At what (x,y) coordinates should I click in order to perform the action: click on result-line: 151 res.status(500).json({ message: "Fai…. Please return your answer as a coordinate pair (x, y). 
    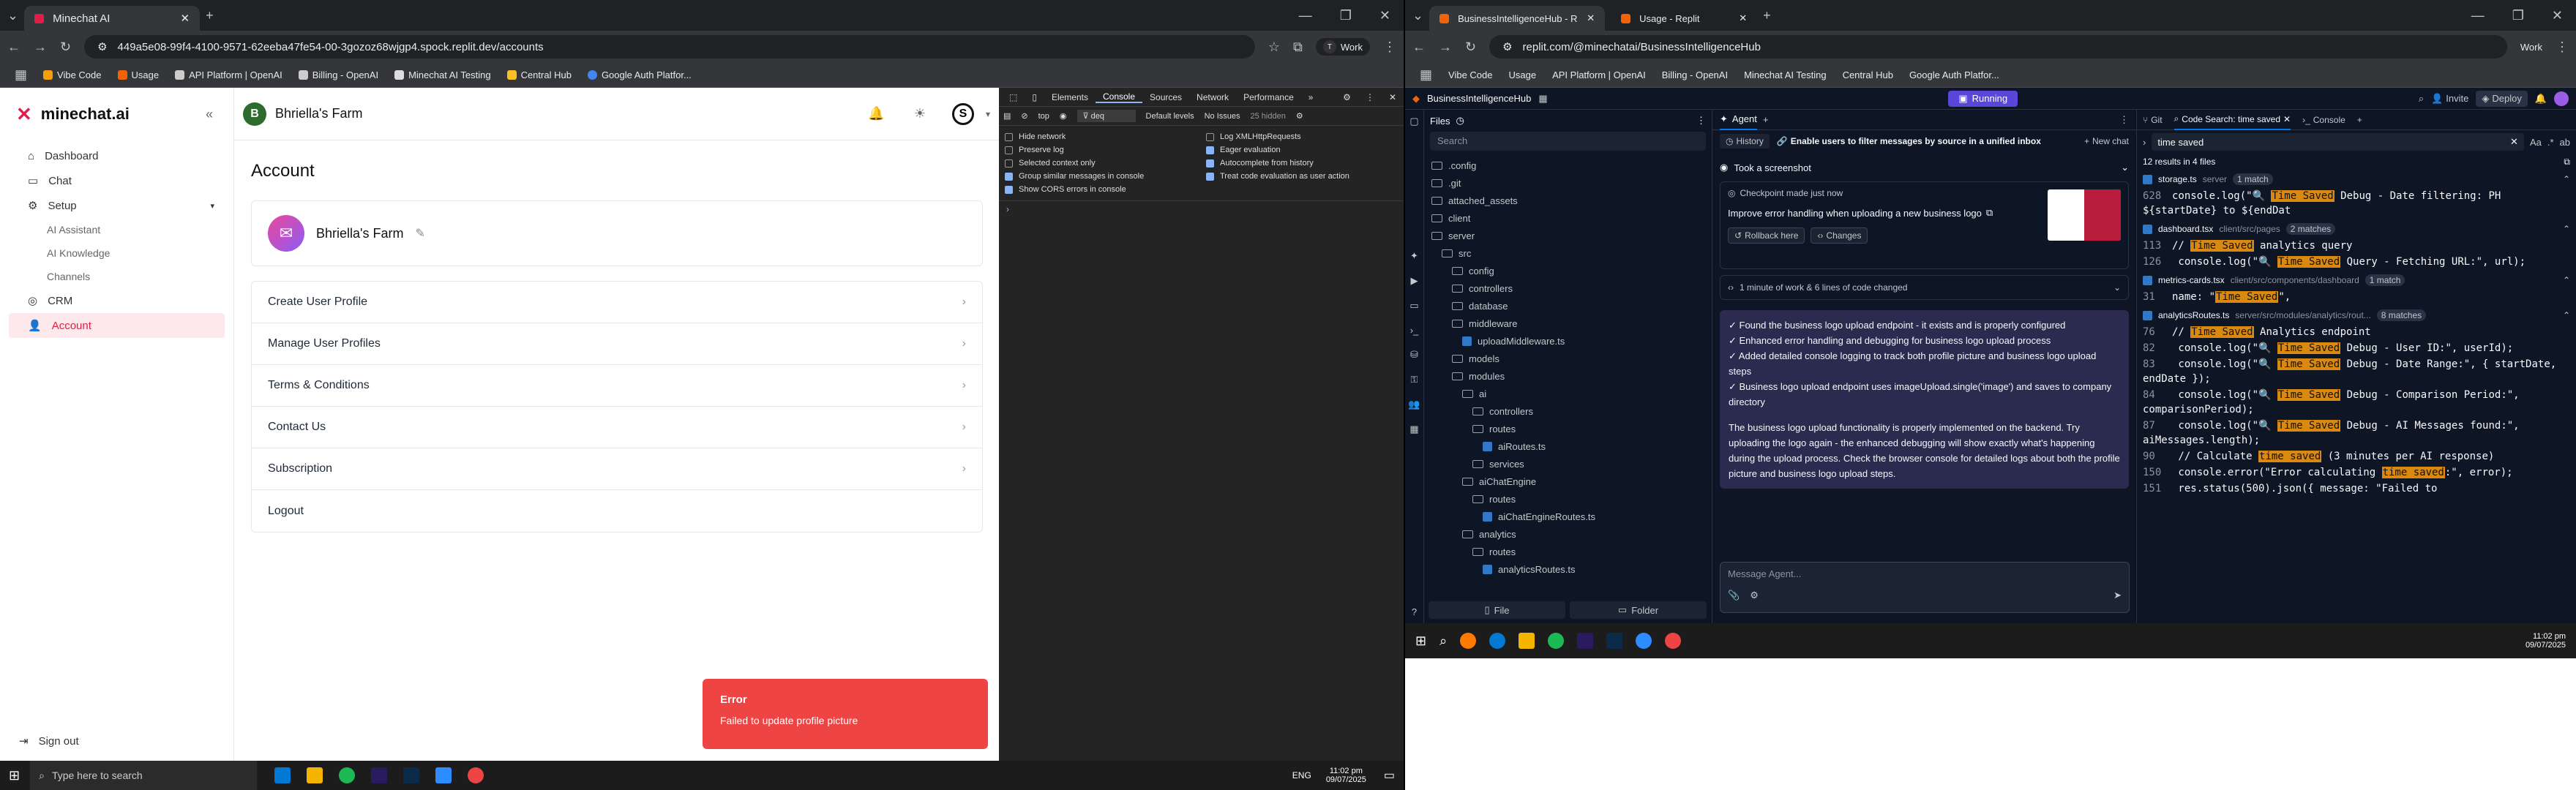
    Looking at the image, I should click on (2356, 488).